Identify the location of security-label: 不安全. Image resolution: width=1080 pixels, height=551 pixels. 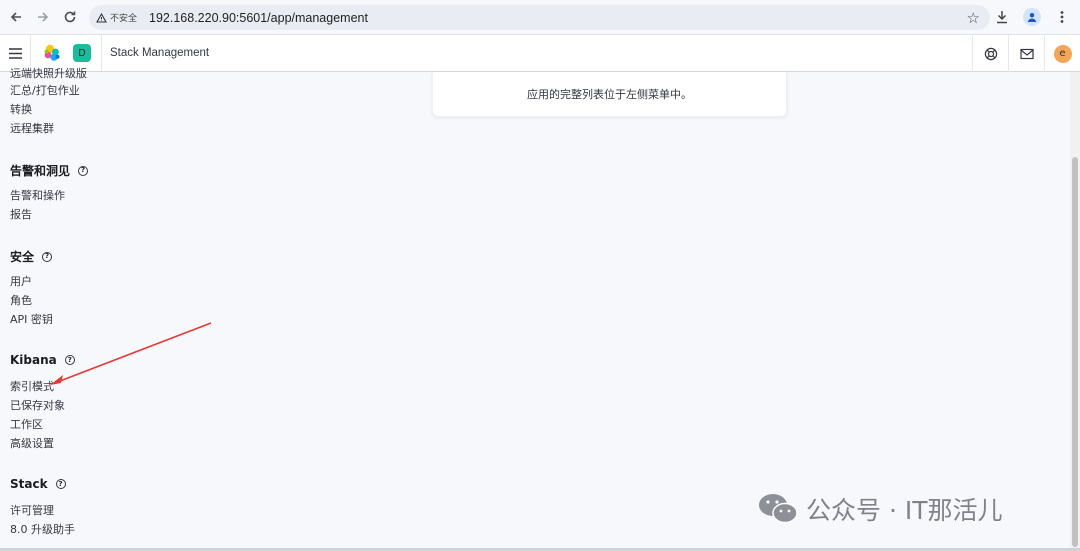
(124, 19).